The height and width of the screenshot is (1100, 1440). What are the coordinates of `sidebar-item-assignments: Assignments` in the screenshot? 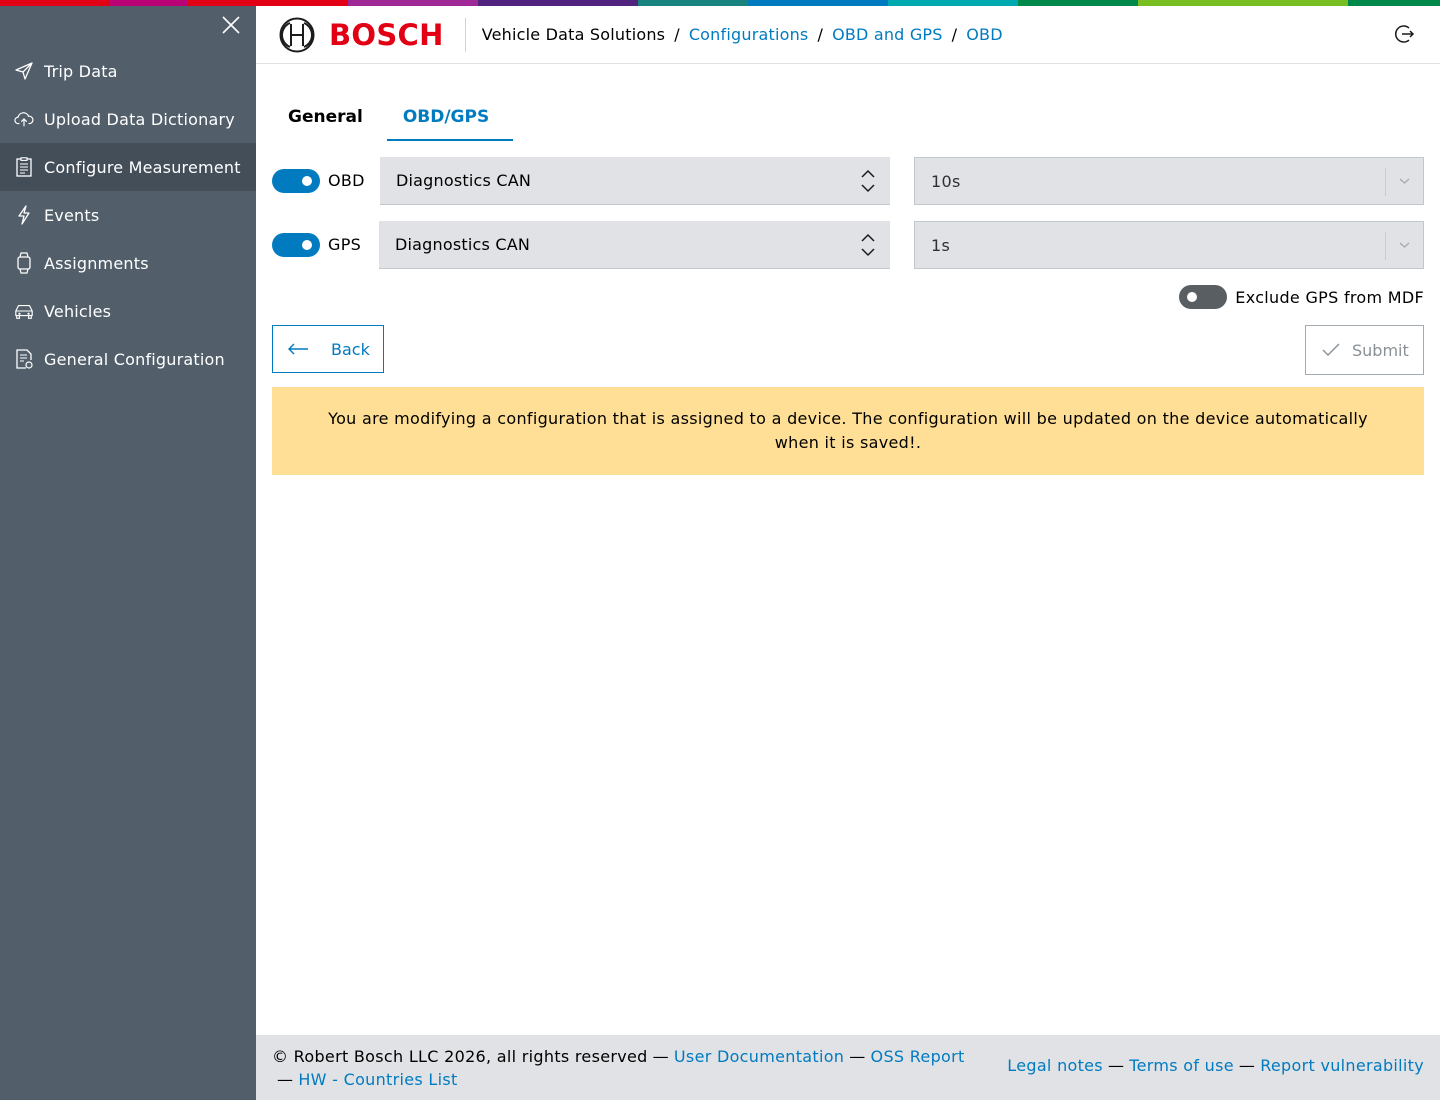 It's located at (128, 263).